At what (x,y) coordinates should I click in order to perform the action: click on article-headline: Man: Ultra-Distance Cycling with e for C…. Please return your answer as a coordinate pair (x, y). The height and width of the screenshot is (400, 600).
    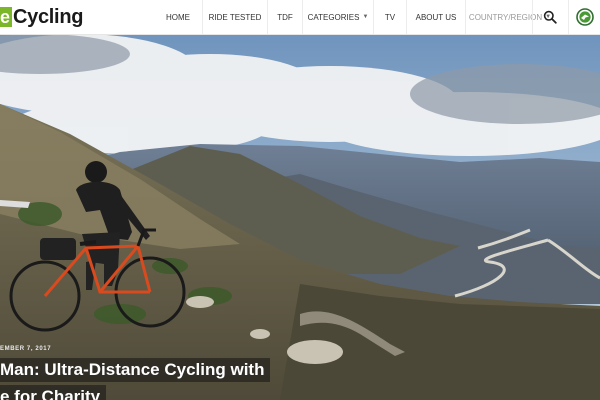
    Looking at the image, I should click on (150, 379).